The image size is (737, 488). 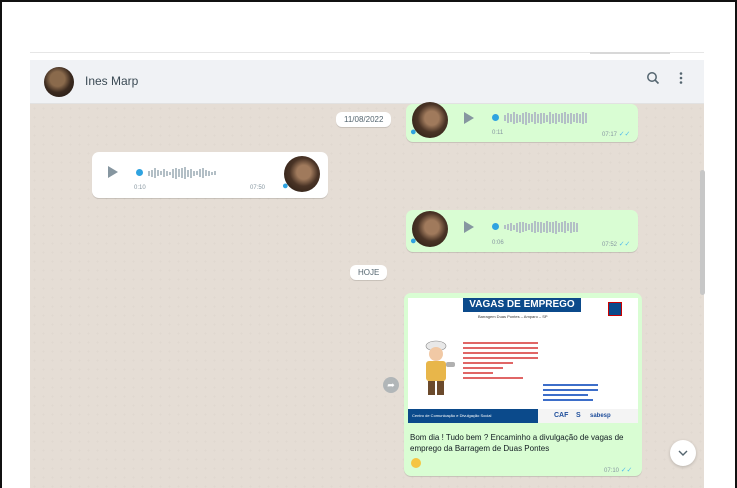 What do you see at coordinates (111, 81) in the screenshot?
I see `contact-name: Ines Marp` at bounding box center [111, 81].